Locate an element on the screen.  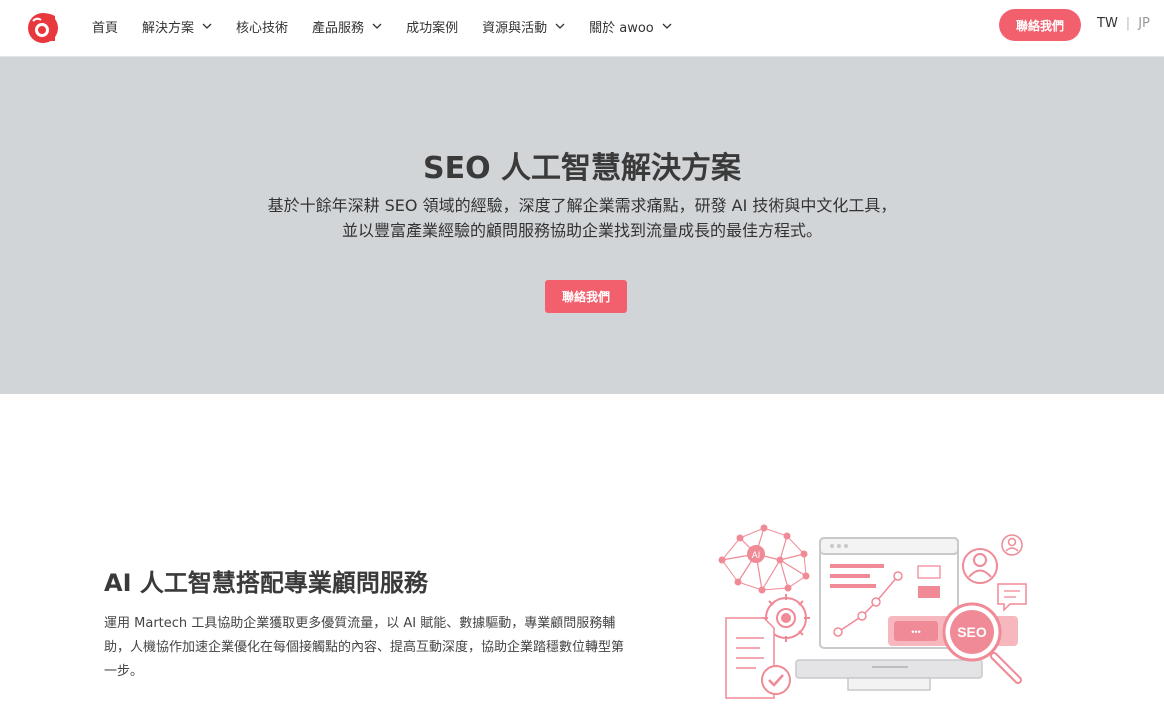
nav-label: 首頁 is located at coordinates (105, 28).